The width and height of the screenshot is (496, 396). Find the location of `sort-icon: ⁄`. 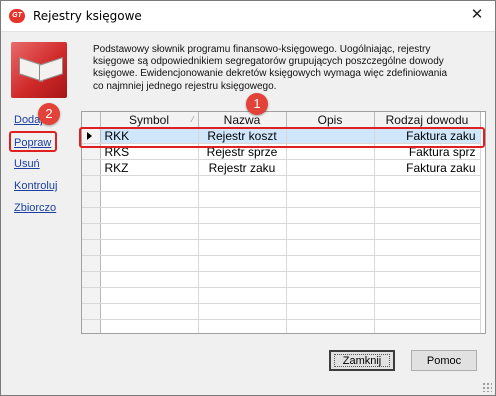

sort-icon: ⁄ is located at coordinates (193, 119).